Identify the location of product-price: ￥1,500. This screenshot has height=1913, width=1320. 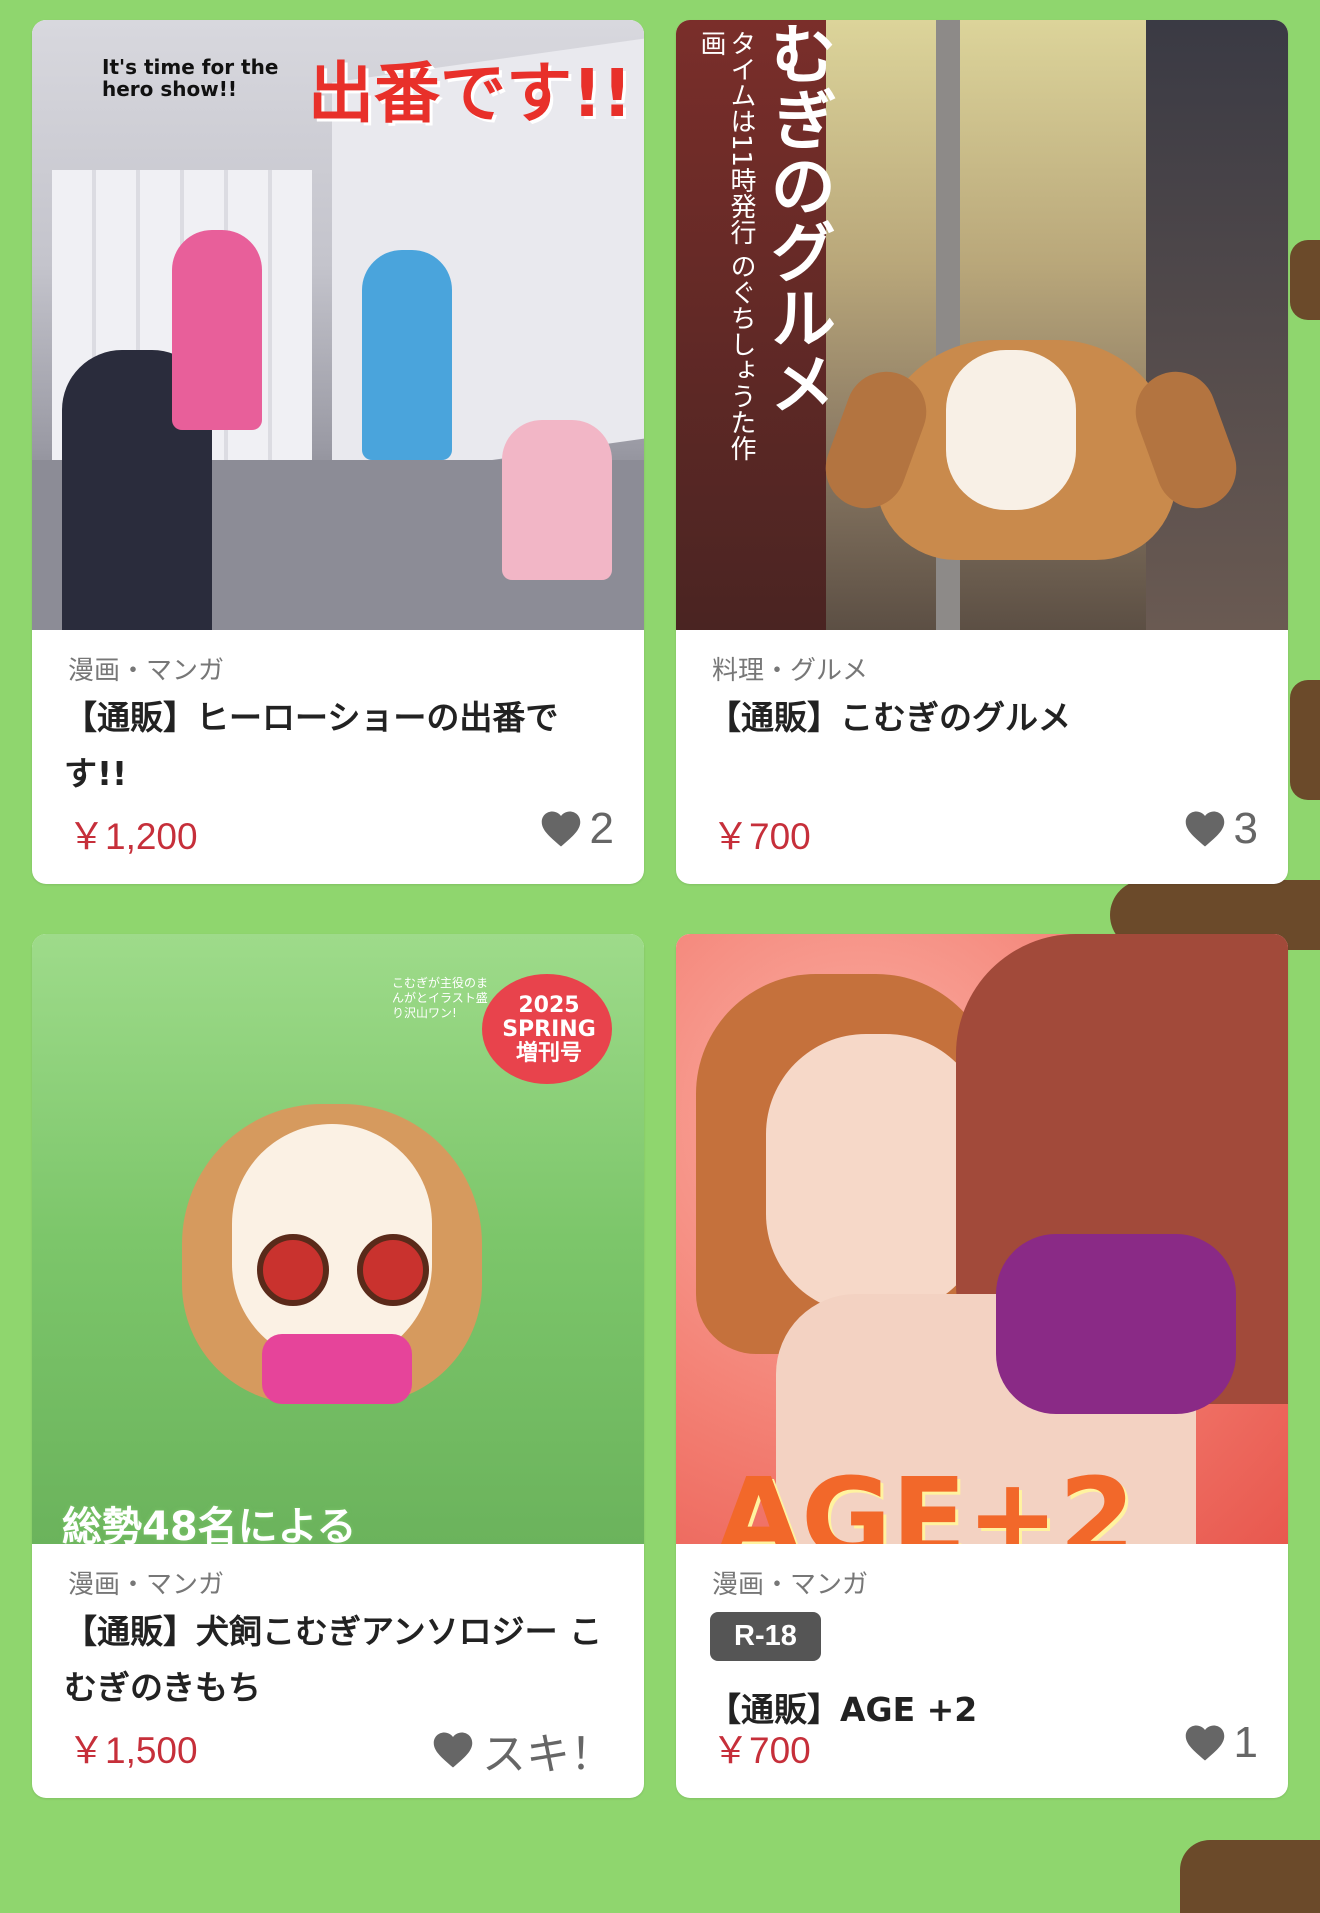
(133, 1750).